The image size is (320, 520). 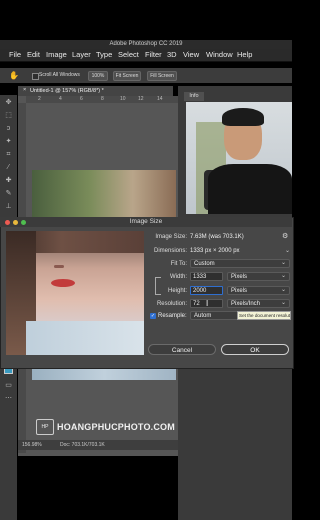 What do you see at coordinates (258, 276) in the screenshot?
I see `width-unit-dropdown: Pixels` at bounding box center [258, 276].